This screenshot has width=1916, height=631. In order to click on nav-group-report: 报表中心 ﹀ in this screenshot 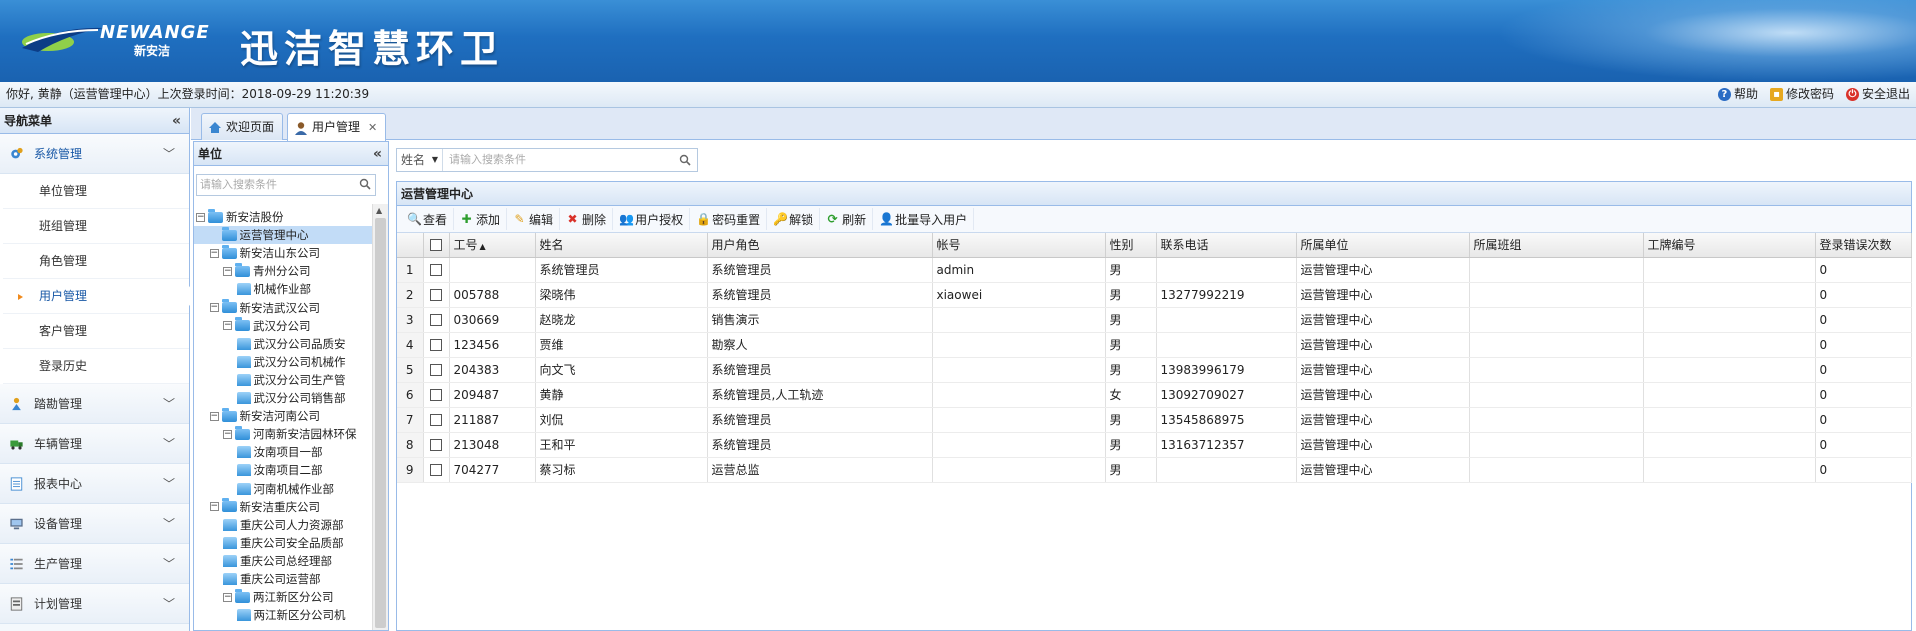, I will do `click(94, 484)`.